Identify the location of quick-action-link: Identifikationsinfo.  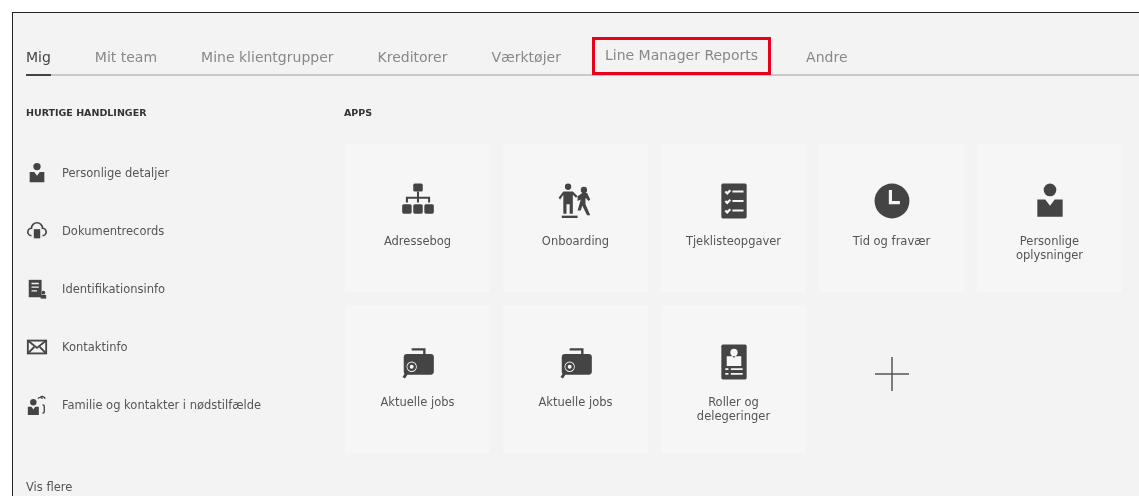
(114, 289).